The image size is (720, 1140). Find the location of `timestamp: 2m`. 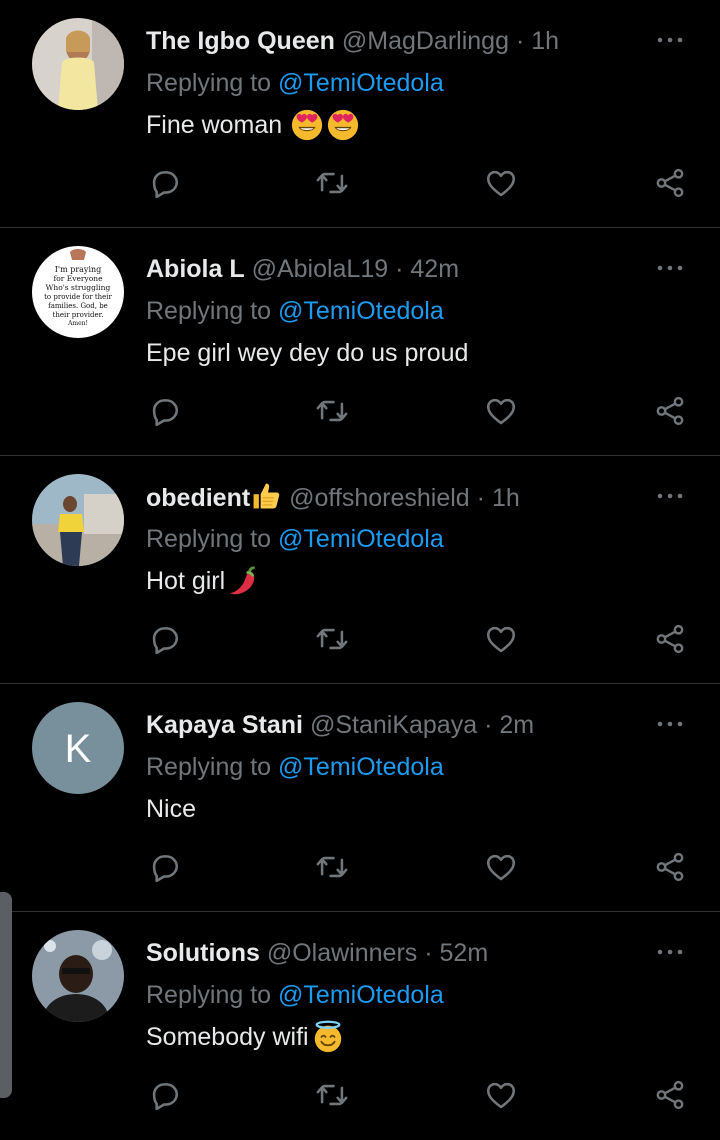

timestamp: 2m is located at coordinates (516, 725).